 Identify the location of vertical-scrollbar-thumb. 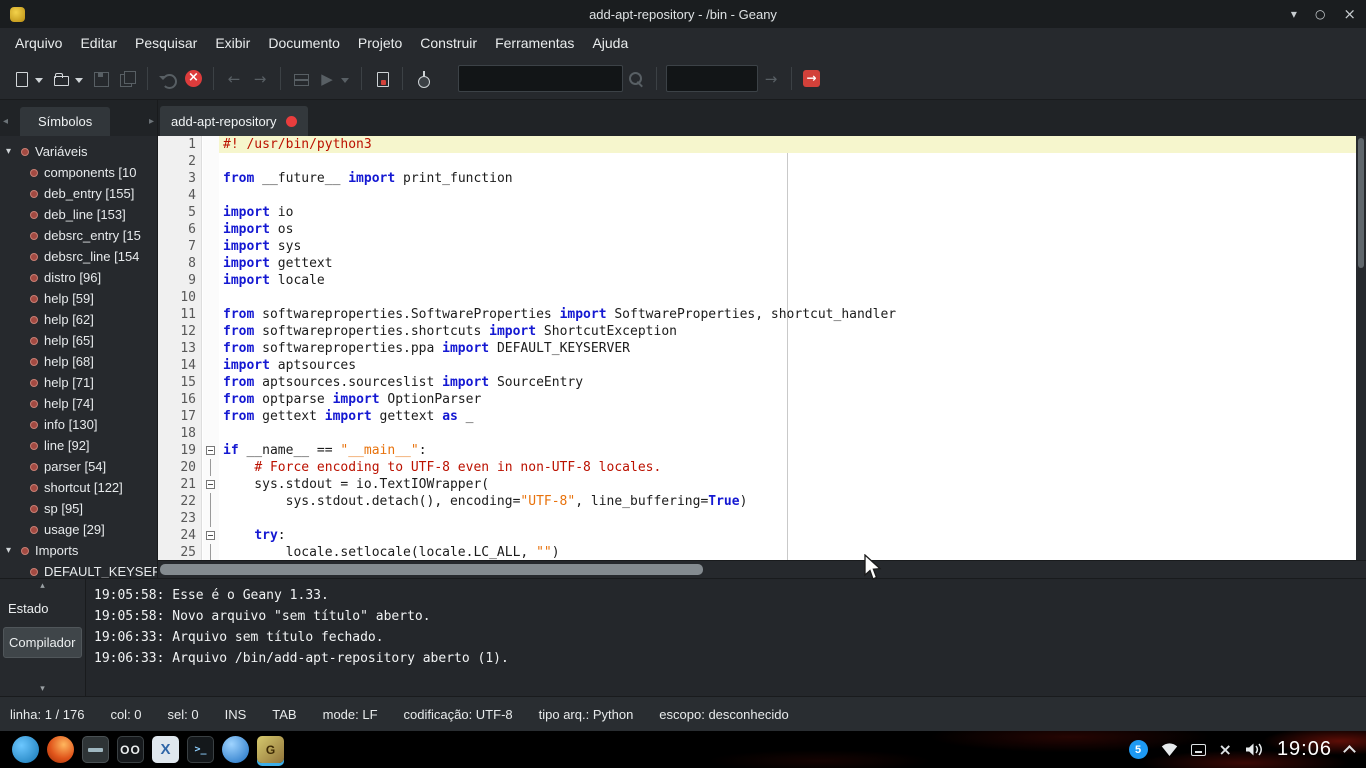
(1361, 203).